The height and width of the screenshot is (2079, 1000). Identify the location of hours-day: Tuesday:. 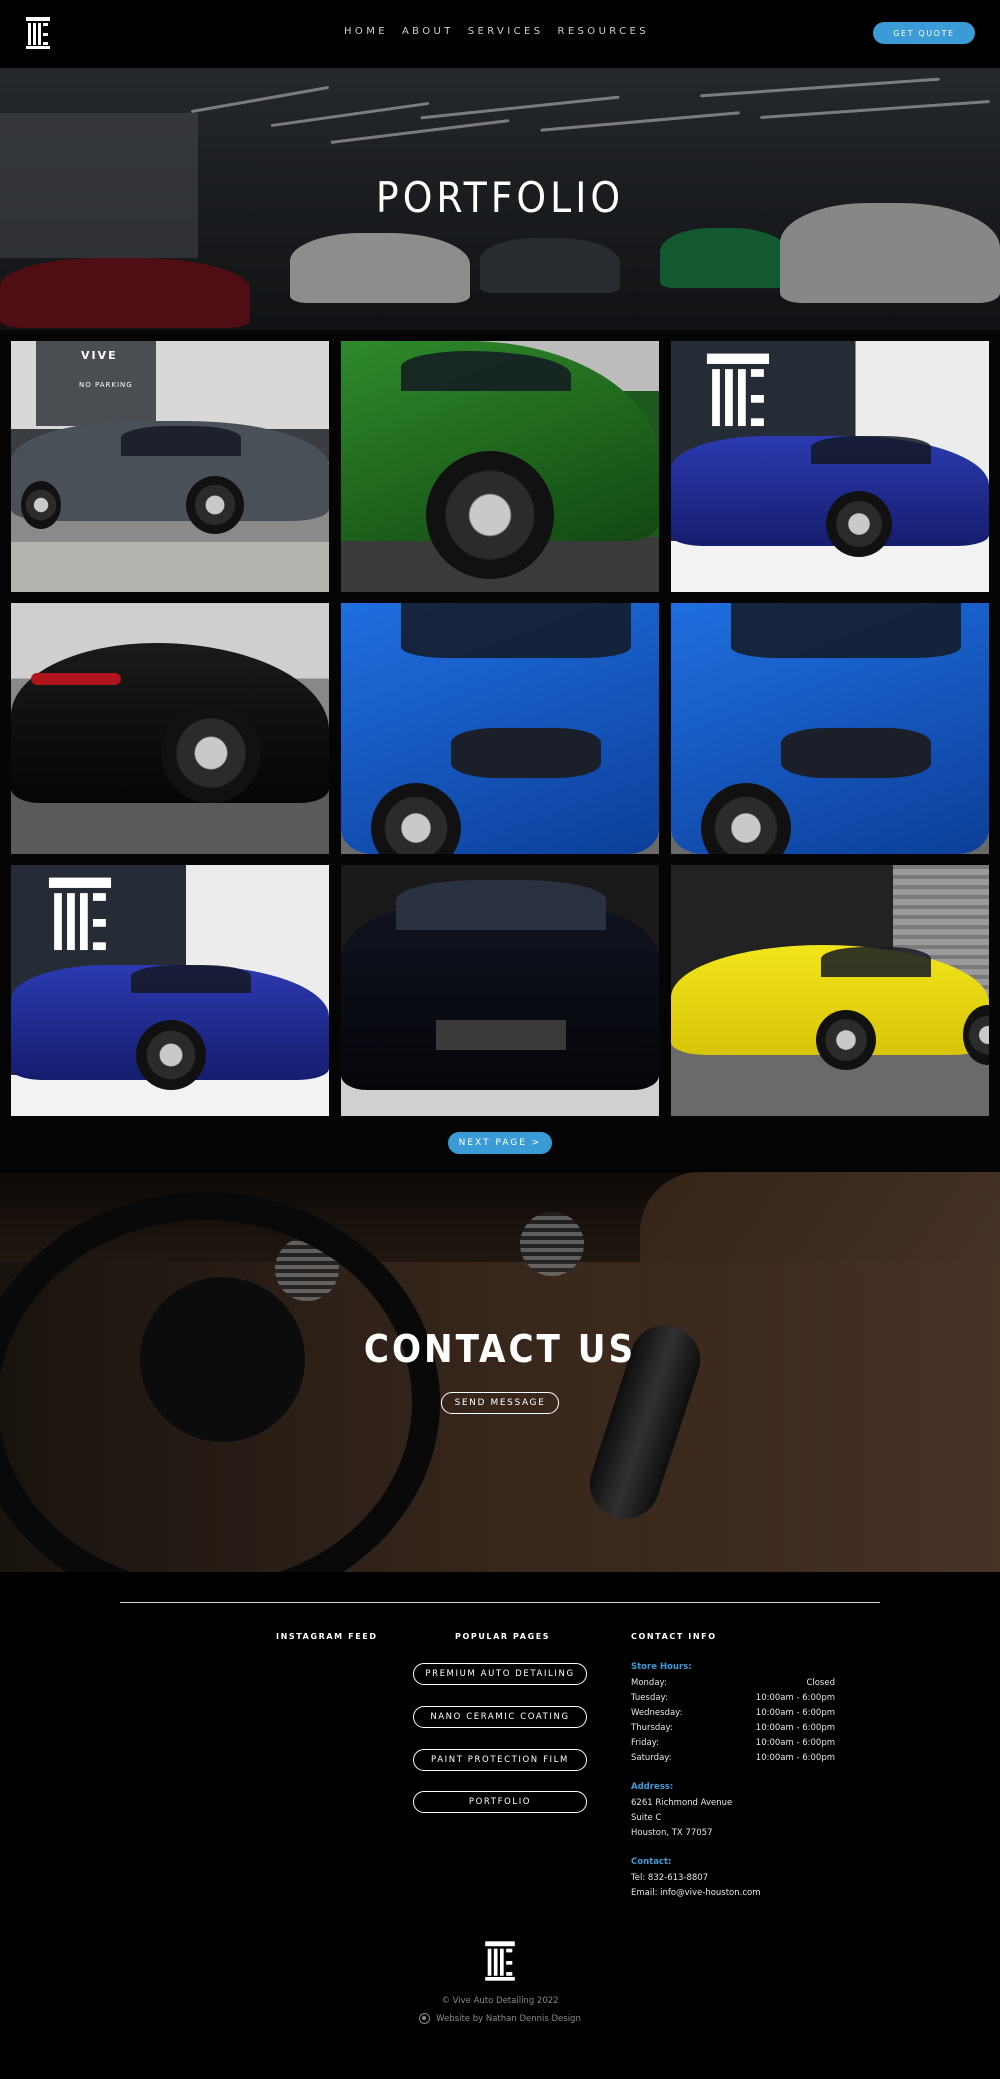
(649, 1698).